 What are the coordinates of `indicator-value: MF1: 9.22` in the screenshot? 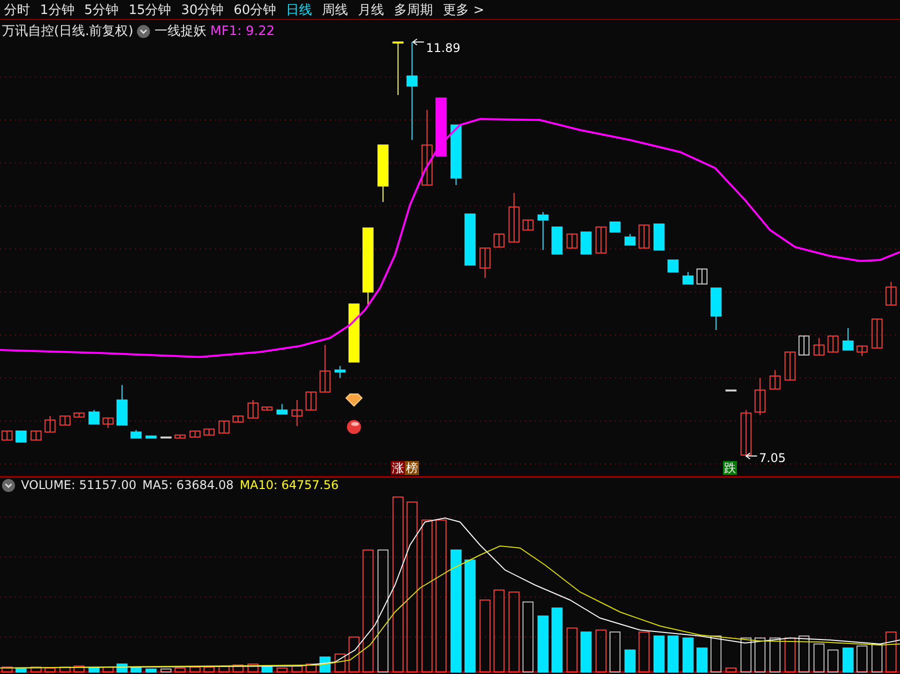 It's located at (242, 31).